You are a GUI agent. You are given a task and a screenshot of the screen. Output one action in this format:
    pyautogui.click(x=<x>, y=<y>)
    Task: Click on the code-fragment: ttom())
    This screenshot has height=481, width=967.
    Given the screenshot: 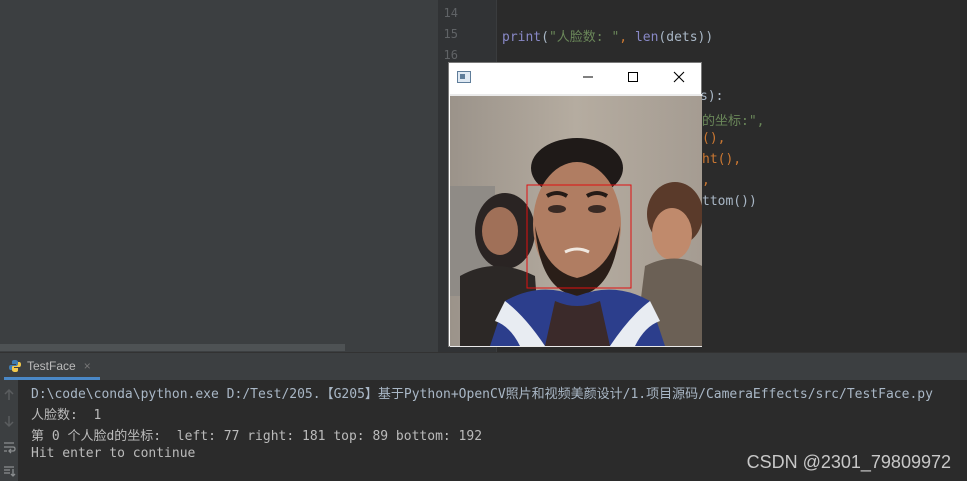 What is the action you would take?
    pyautogui.click(x=729, y=201)
    